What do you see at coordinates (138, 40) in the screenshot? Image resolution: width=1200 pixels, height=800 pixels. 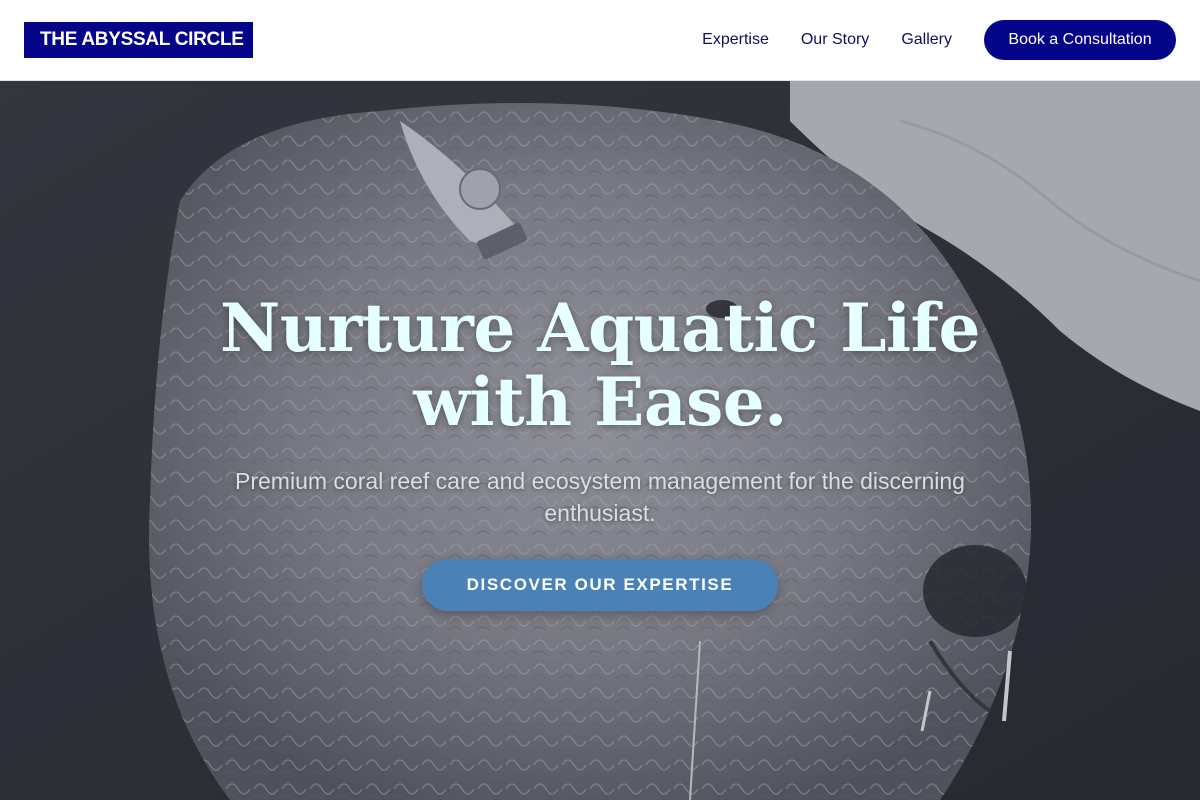 I see `logo: THE ABYSSAL CIRCLE` at bounding box center [138, 40].